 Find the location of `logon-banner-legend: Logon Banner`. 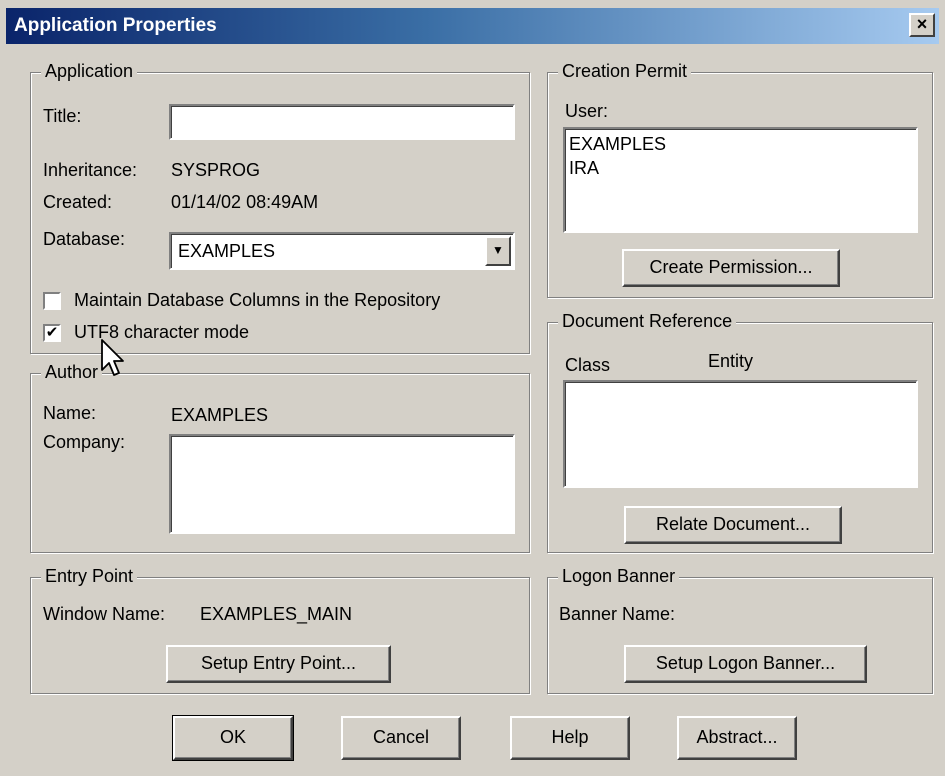

logon-banner-legend: Logon Banner is located at coordinates (619, 576).